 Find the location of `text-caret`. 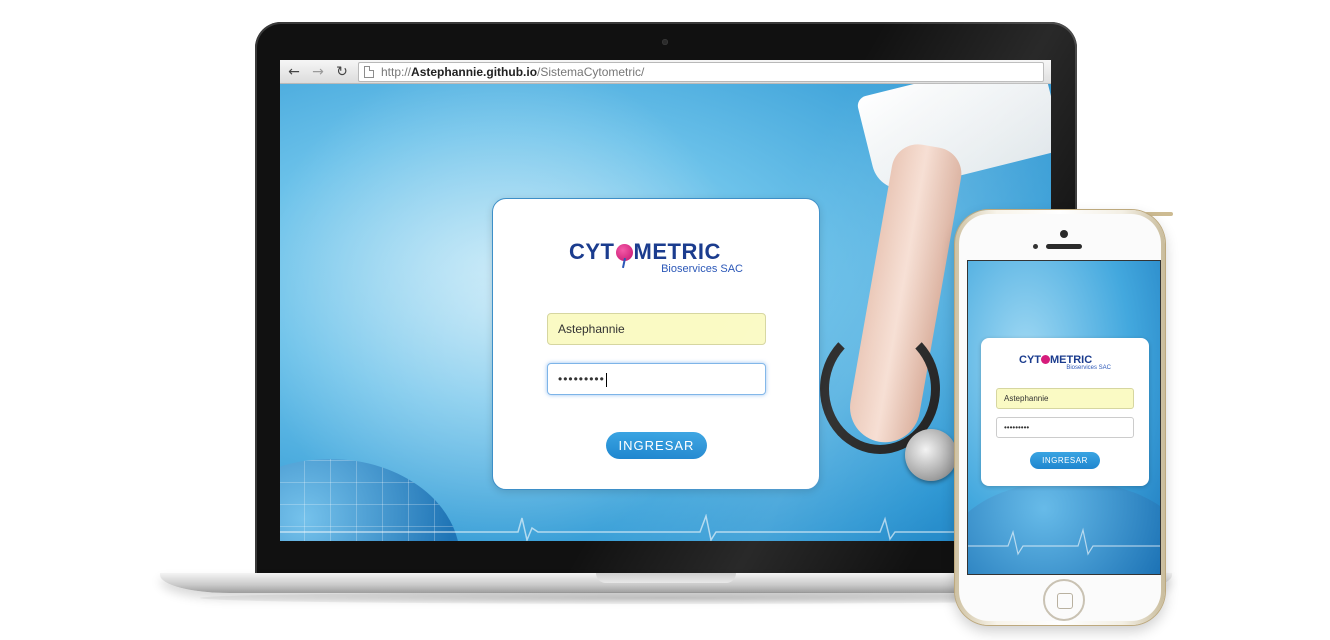

text-caret is located at coordinates (606, 379).